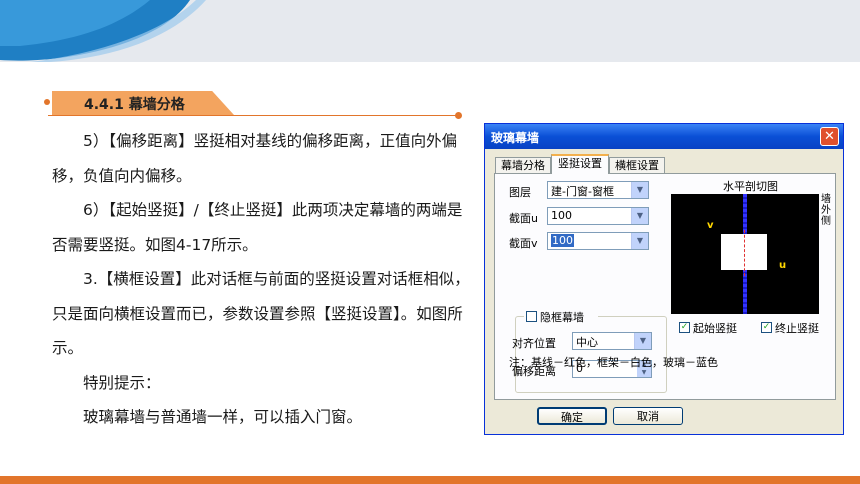  Describe the element at coordinates (580, 164) in the screenshot. I see `tab-mullion: 竖挺设置` at that location.